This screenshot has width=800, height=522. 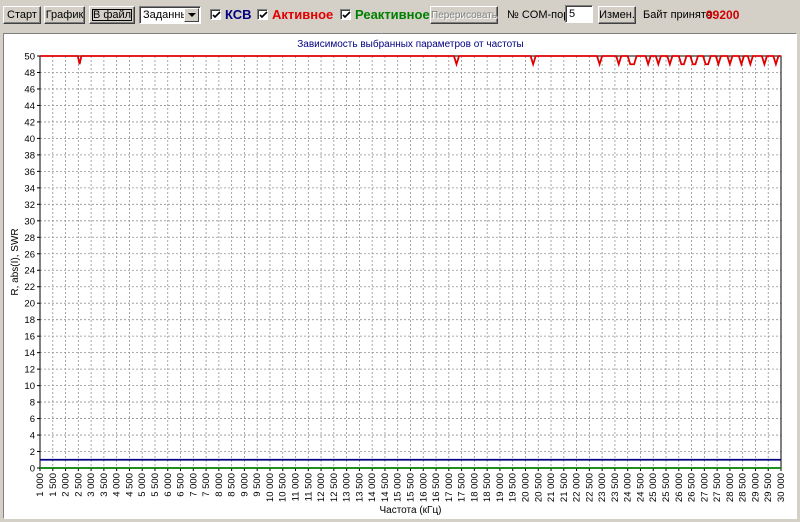 I want to click on x-tick-label: 29 500, so click(x=768, y=487).